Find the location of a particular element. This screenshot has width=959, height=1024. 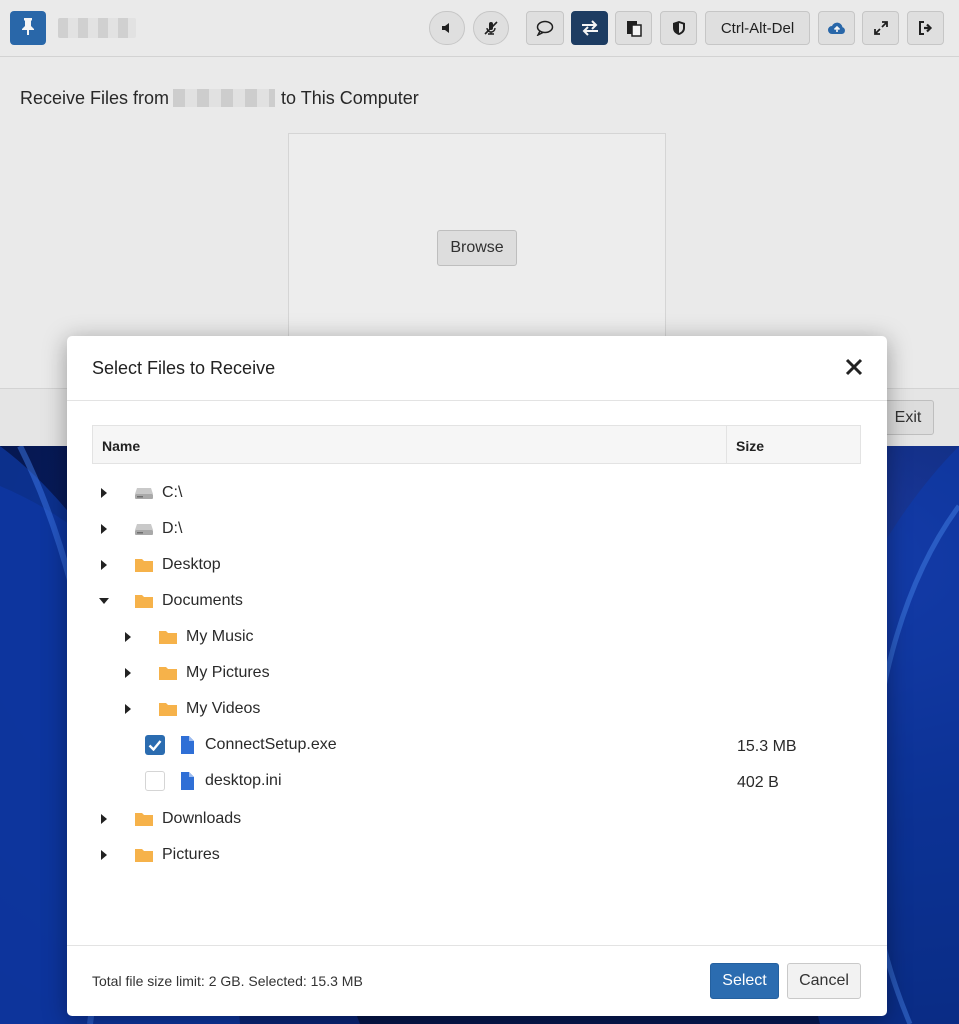

tree-row: Documents is located at coordinates (170, 601).